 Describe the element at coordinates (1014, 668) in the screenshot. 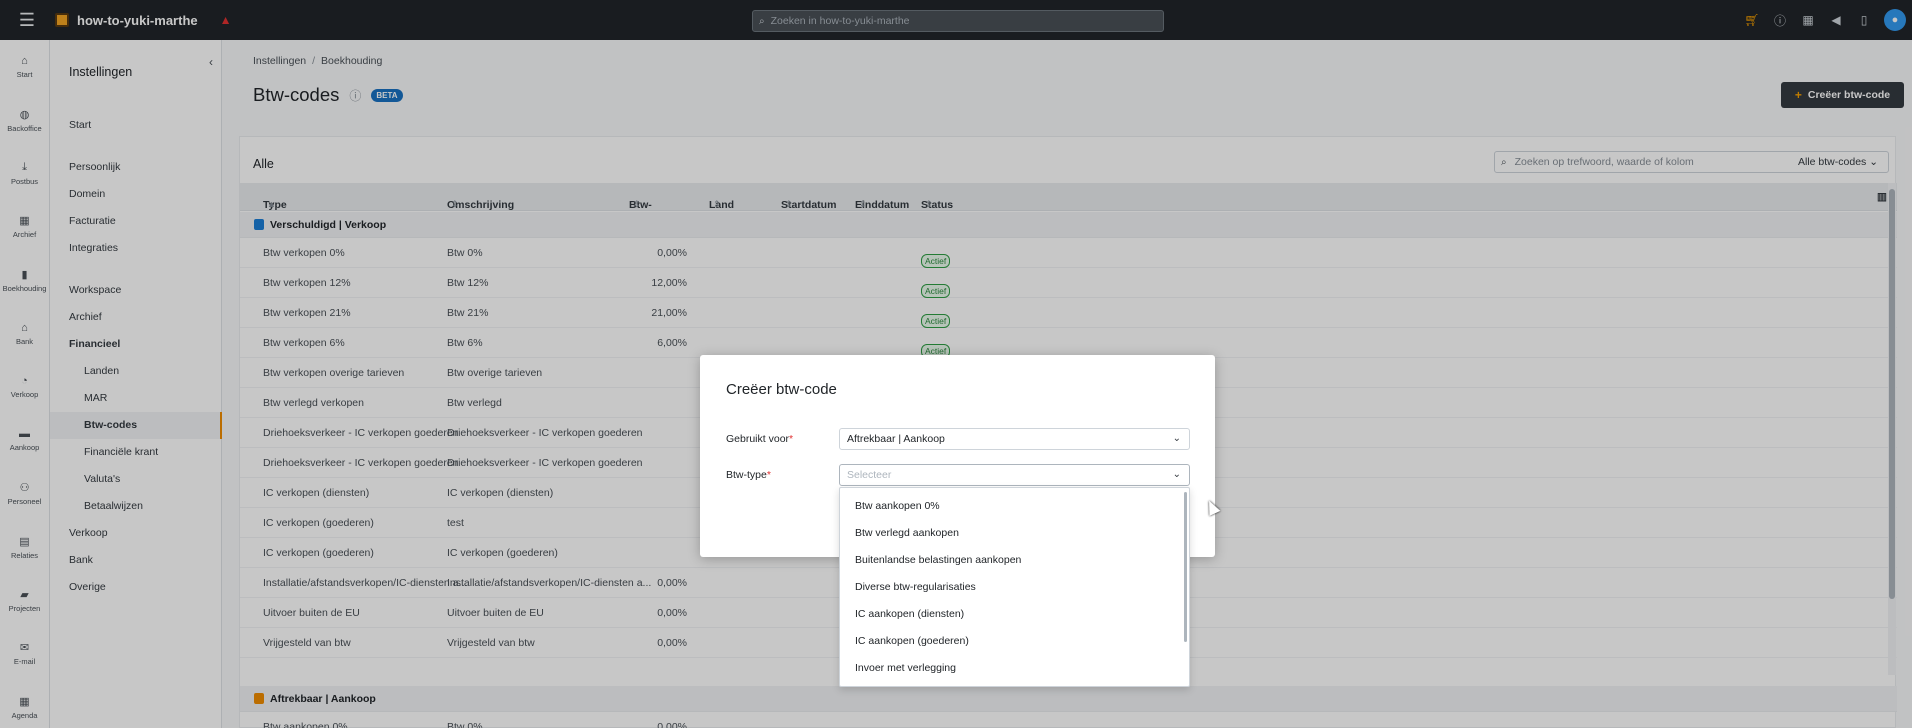

I see `dropdown-option: Invoer met verlegging` at that location.